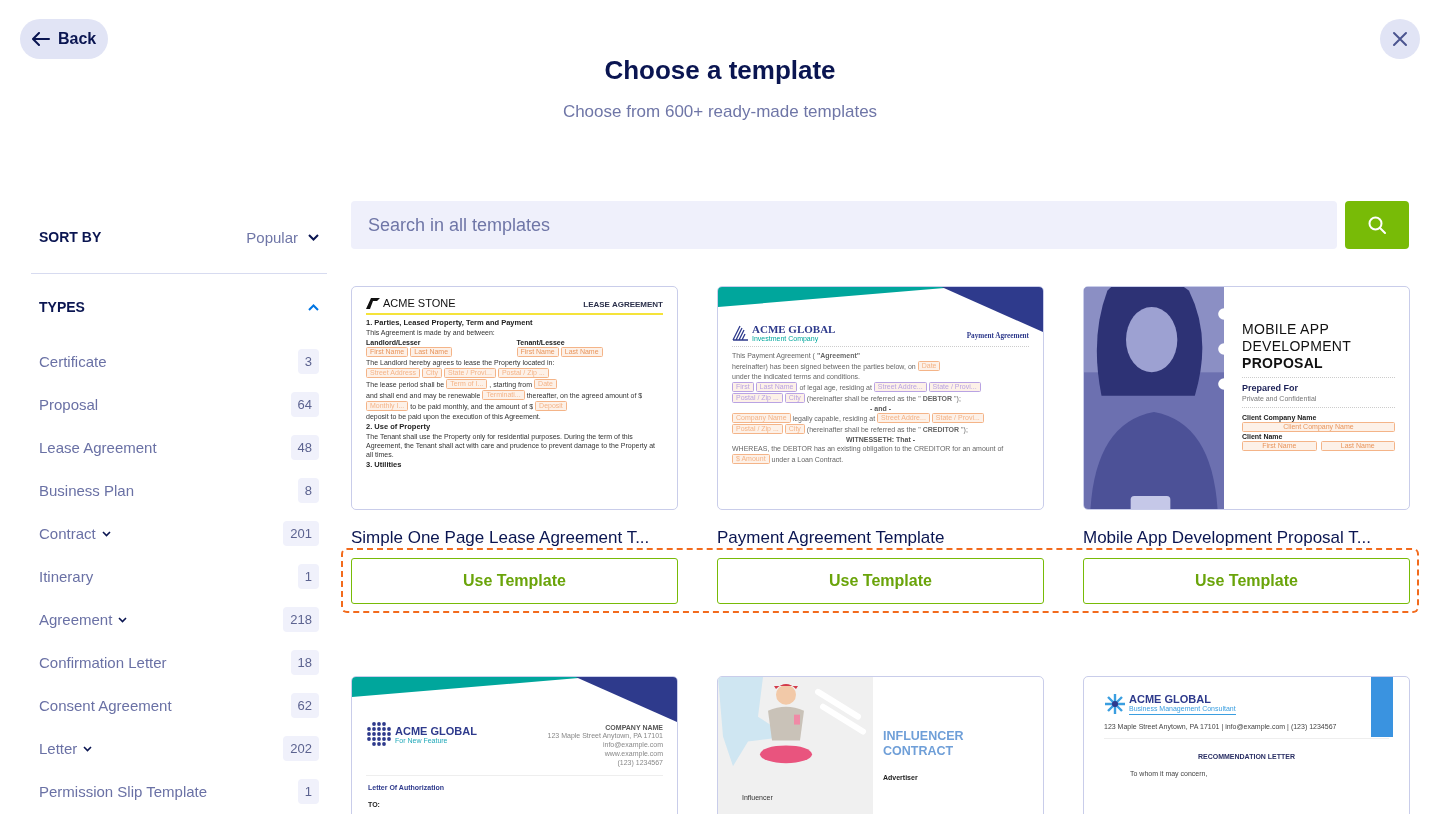 Image resolution: width=1440 pixels, height=814 pixels. I want to click on page-subtitle: Choose from 600+ ready-made templates, so click(720, 112).